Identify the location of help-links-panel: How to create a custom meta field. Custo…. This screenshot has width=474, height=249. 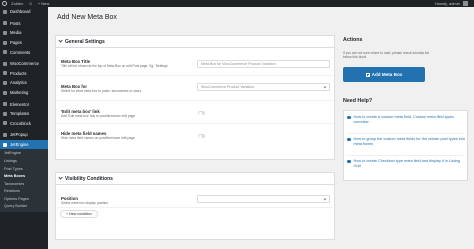
(405, 145).